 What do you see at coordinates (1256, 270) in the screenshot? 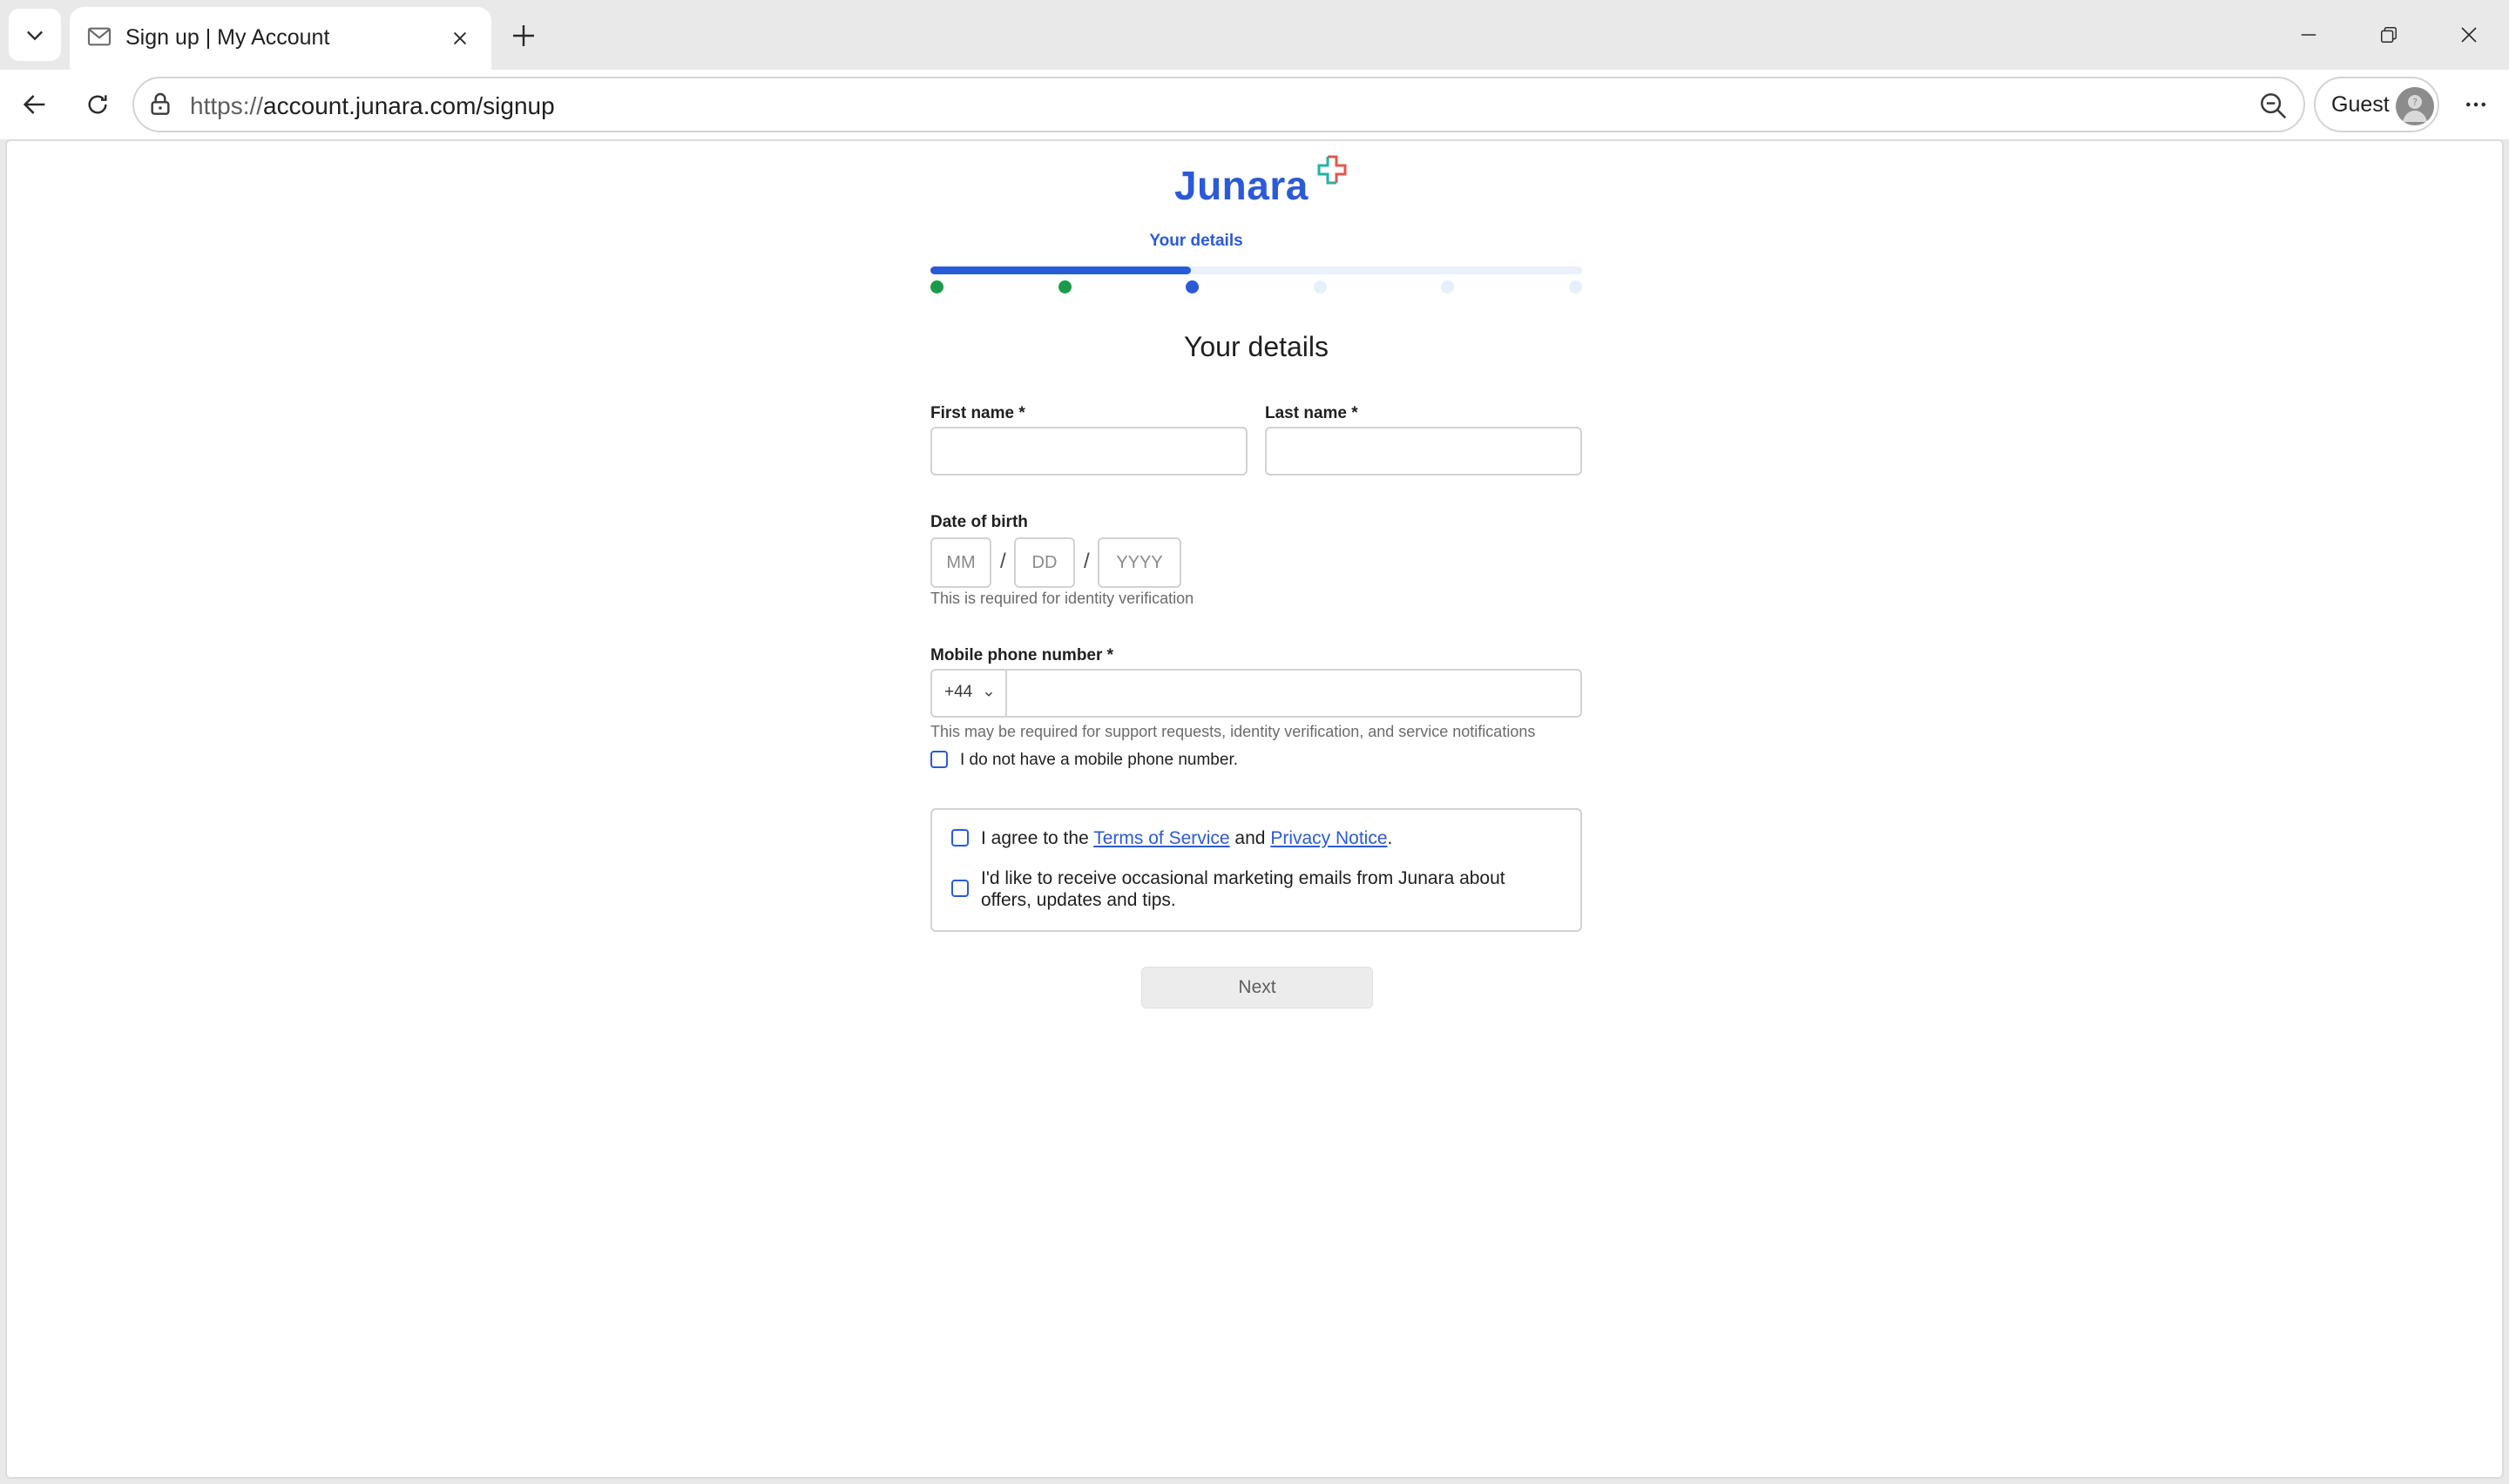
I see `progress-bar` at bounding box center [1256, 270].